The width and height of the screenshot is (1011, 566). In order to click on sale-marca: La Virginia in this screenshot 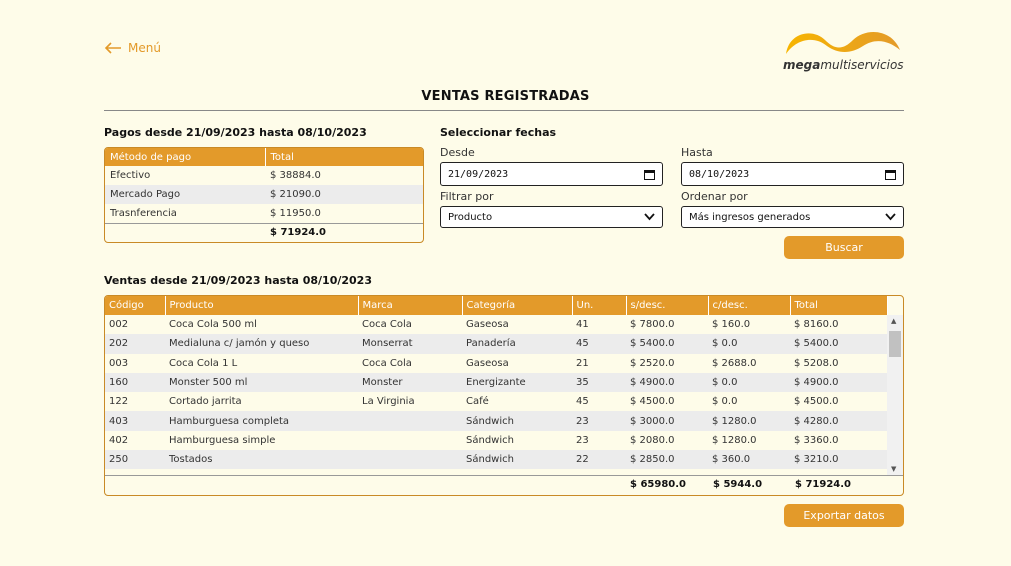, I will do `click(388, 402)`.